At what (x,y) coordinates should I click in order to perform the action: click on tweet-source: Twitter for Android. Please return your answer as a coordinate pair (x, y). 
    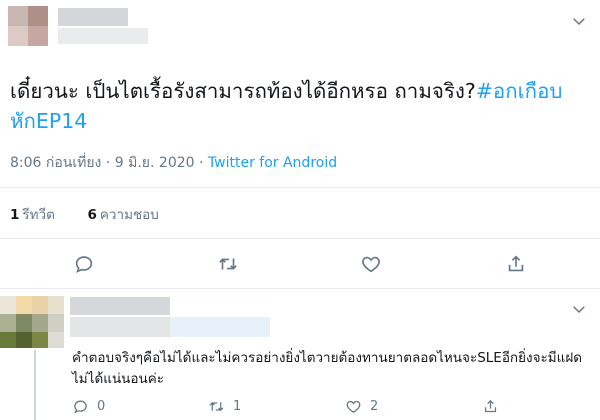
    Looking at the image, I should click on (272, 163).